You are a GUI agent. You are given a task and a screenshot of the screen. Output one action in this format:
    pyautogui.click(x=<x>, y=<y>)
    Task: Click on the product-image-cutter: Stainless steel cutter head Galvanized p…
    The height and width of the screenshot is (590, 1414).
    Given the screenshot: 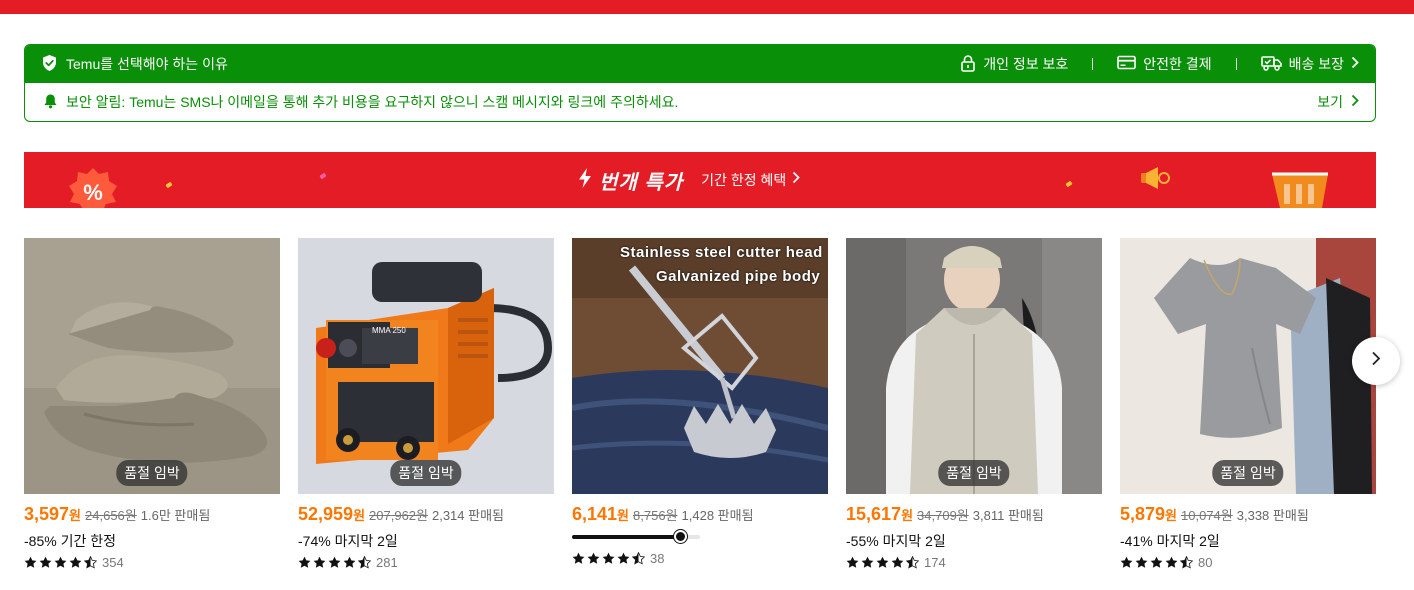 What is the action you would take?
    pyautogui.click(x=700, y=366)
    